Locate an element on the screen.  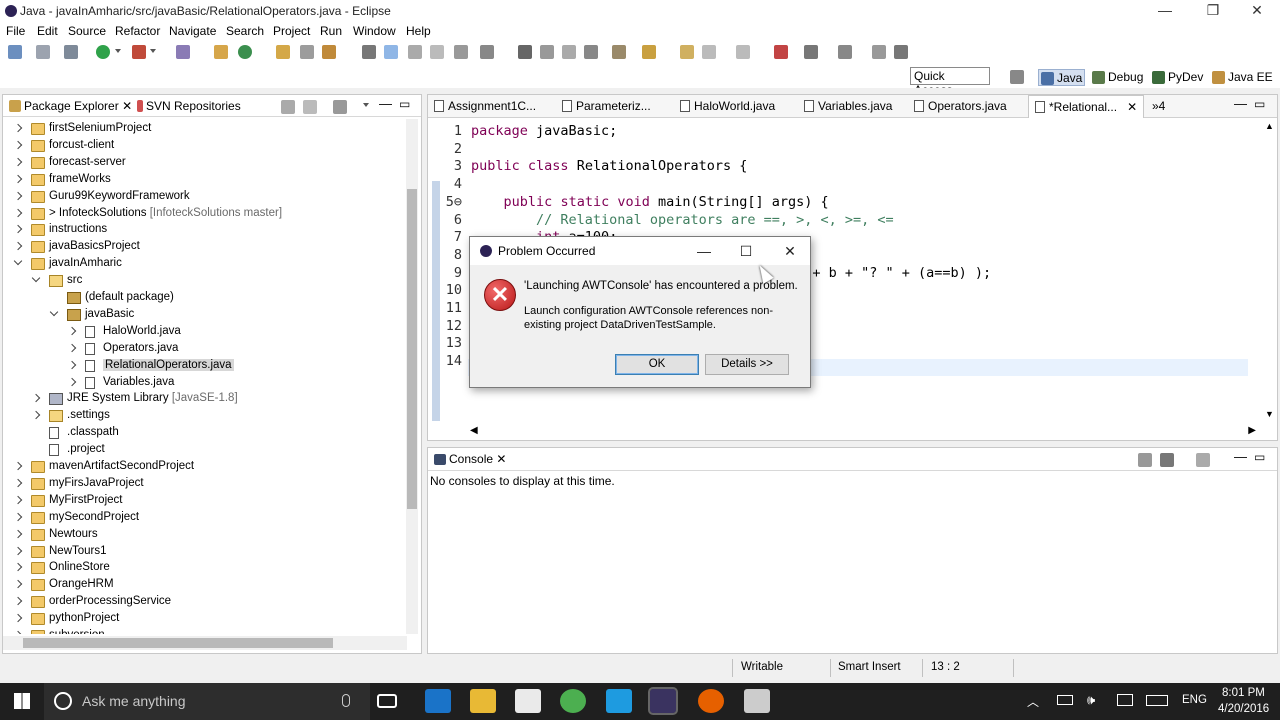
debug-icon is located at coordinates (71, 52).